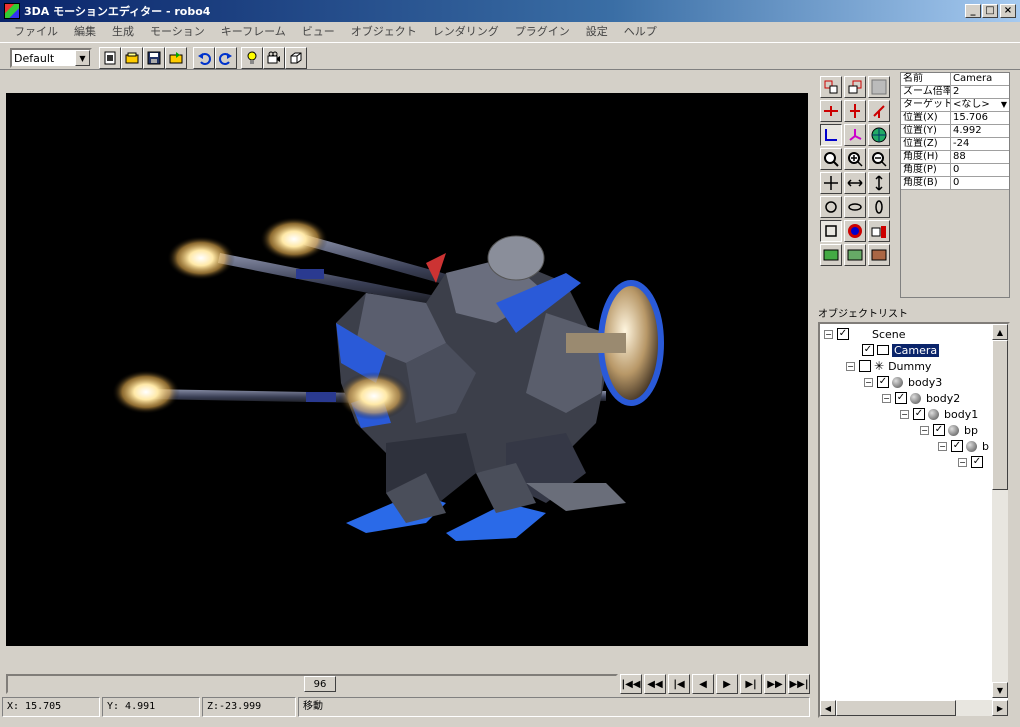 This screenshot has height=727, width=1020. I want to click on go-start-button: |◀◀, so click(631, 684).